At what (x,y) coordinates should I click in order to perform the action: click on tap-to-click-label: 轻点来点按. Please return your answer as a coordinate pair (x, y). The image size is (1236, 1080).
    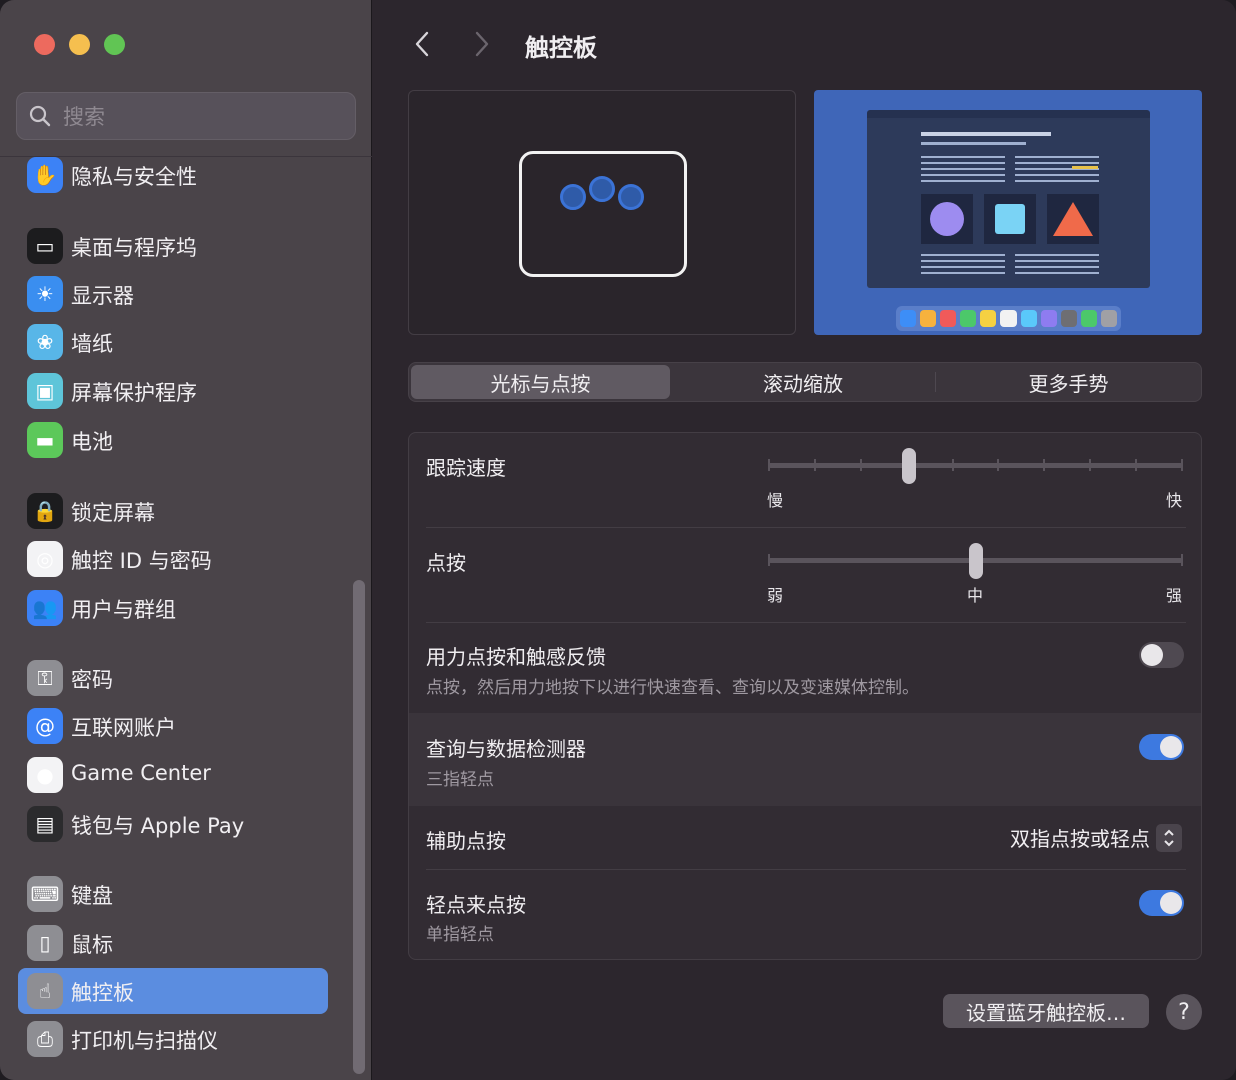
    Looking at the image, I should click on (476, 905).